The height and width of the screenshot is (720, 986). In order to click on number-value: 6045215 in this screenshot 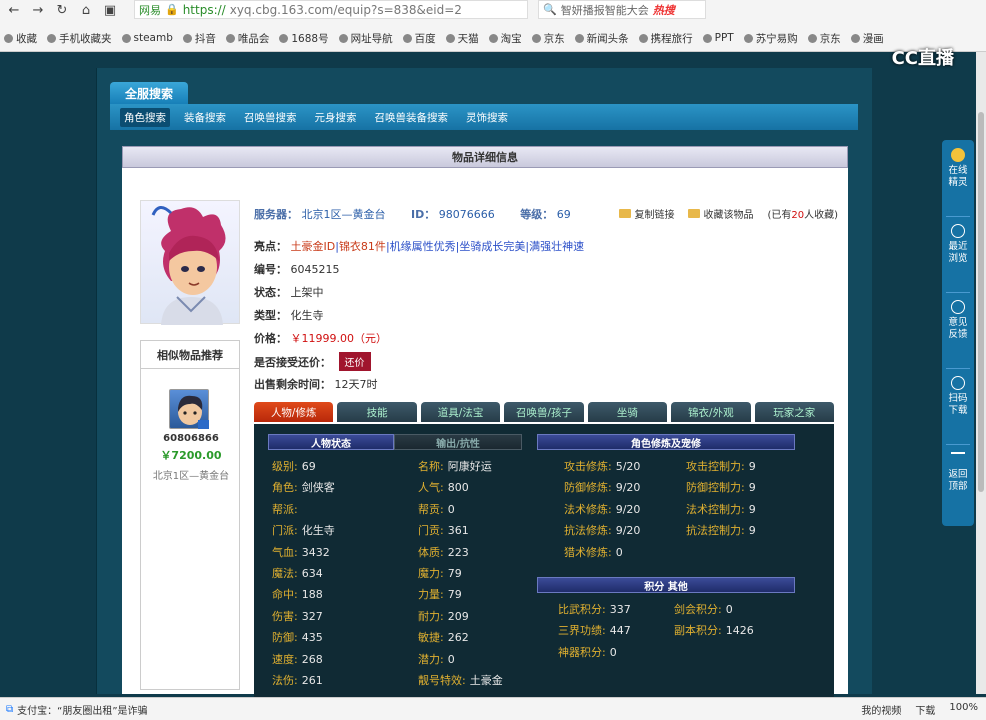, I will do `click(315, 269)`.